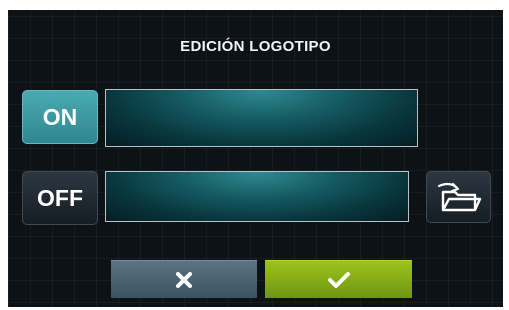  I want to click on confirm-button, so click(338, 279).